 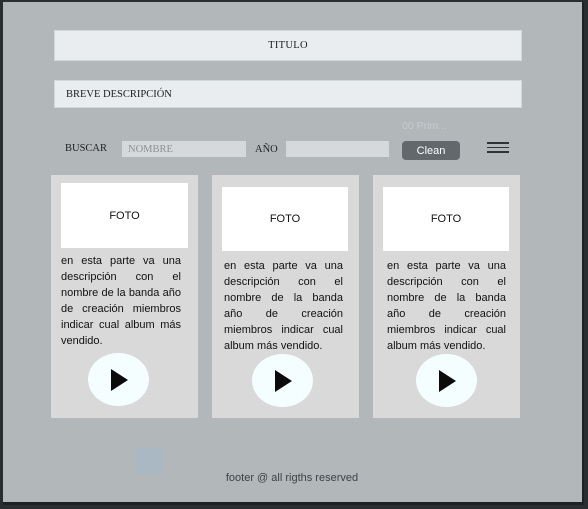 I want to click on name-search-input, so click(x=184, y=149).